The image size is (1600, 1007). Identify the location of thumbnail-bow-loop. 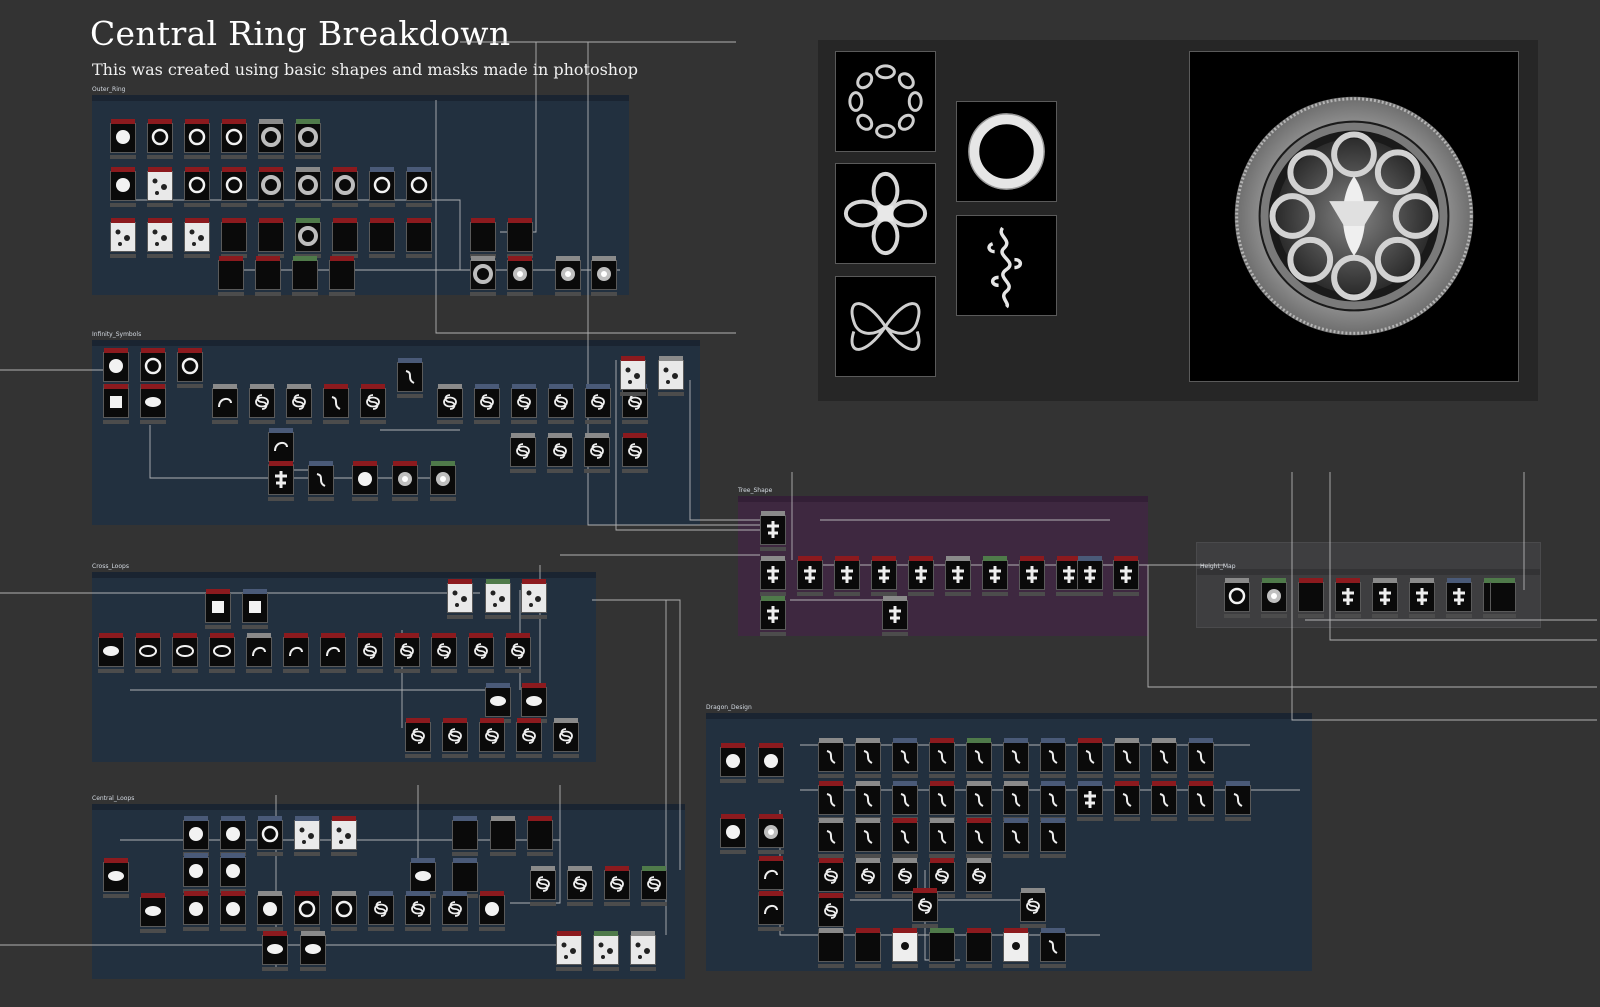
(885, 326).